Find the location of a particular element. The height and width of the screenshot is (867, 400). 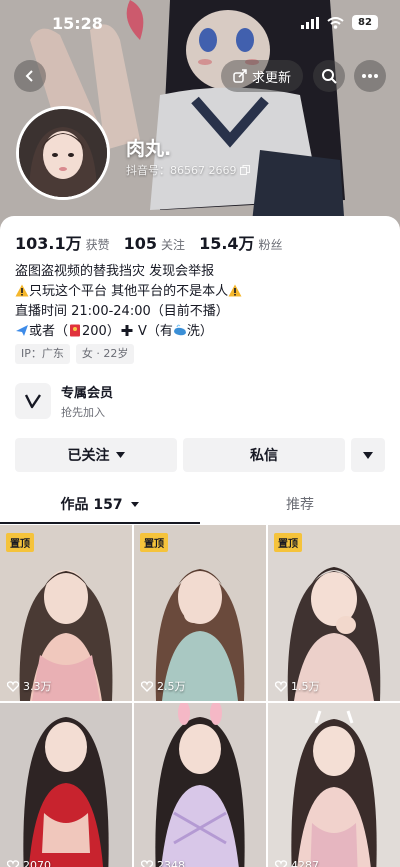

avatar-image is located at coordinates (63, 153).